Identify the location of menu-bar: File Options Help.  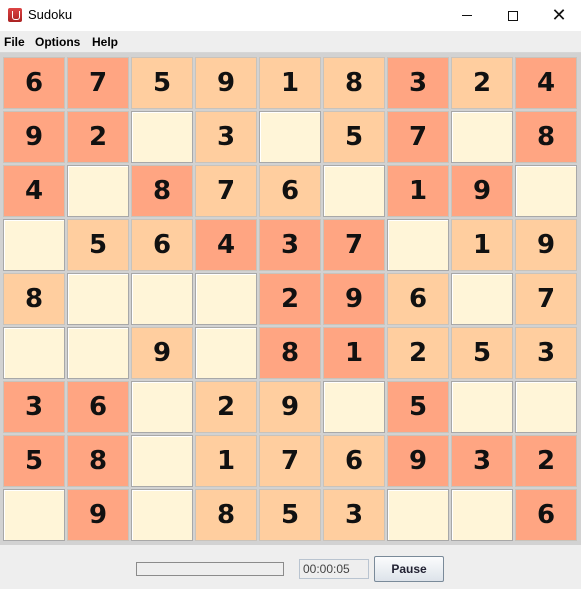
(290, 42).